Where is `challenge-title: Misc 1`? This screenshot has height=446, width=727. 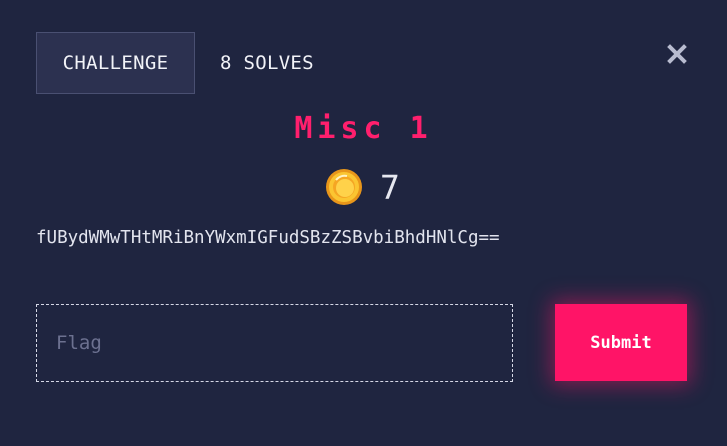
challenge-title: Misc 1 is located at coordinates (363, 128).